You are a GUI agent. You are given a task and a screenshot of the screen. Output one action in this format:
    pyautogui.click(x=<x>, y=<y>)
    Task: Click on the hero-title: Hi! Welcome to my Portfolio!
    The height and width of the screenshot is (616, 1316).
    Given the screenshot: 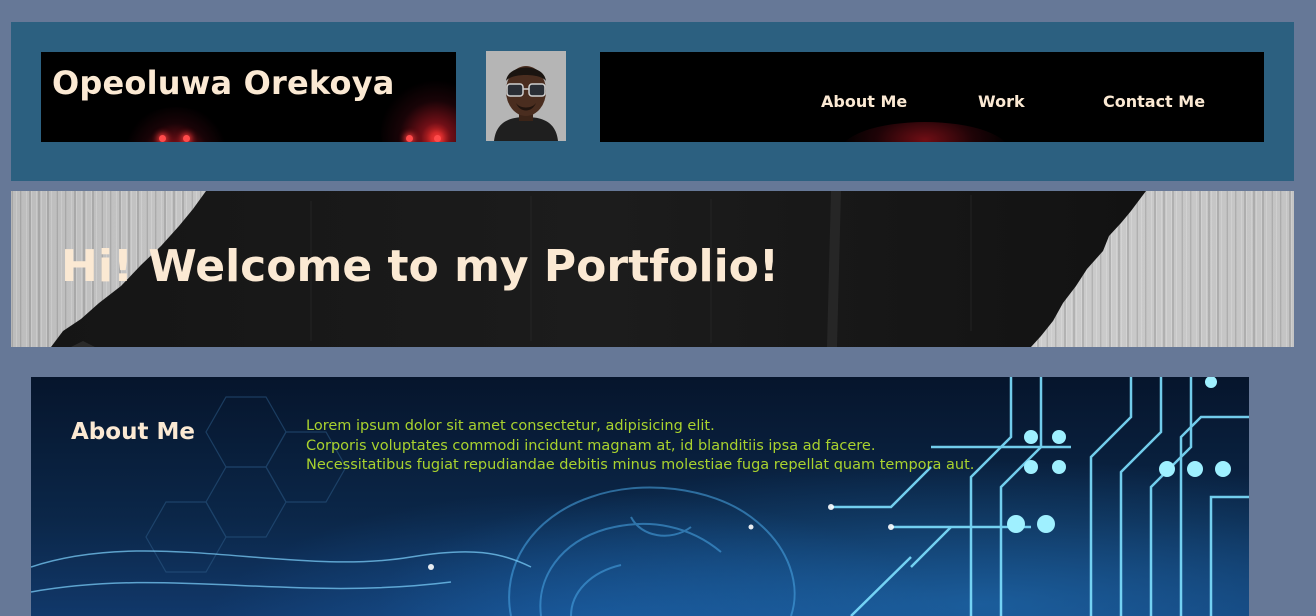 What is the action you would take?
    pyautogui.click(x=420, y=266)
    